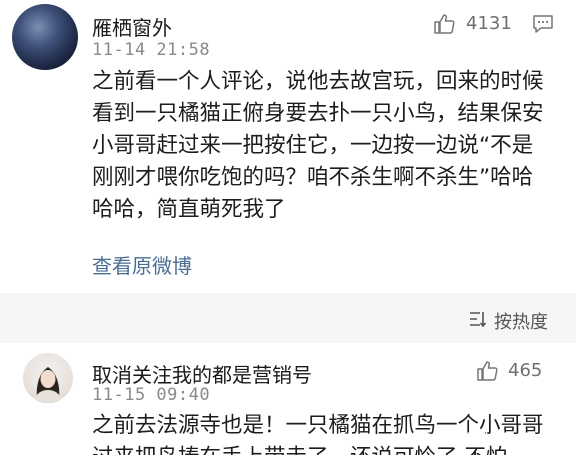 The height and width of the screenshot is (455, 576). Describe the element at coordinates (151, 50) in the screenshot. I see `comment-timestamp: 11-14 21:58` at that location.